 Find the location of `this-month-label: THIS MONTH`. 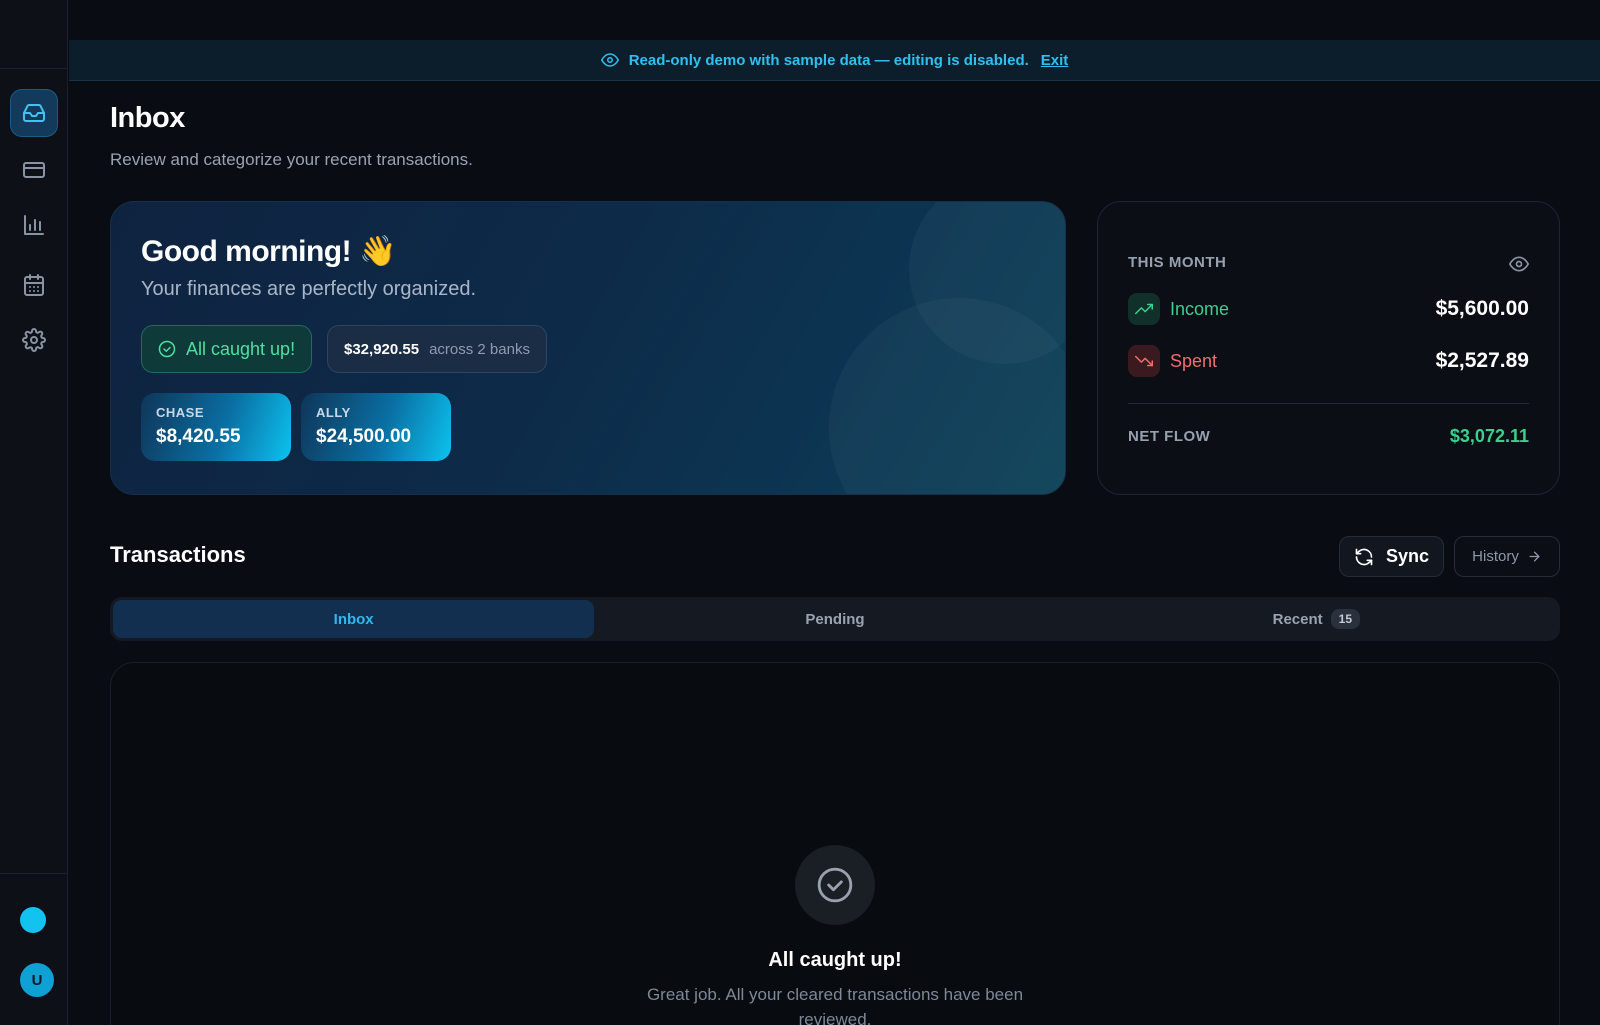

this-month-label: THIS MONTH is located at coordinates (1177, 262).